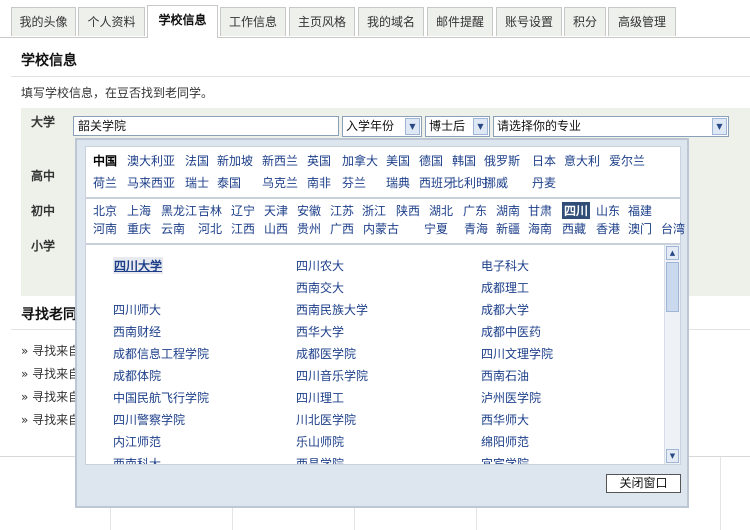 The image size is (750, 530). I want to click on country-item: 新加坡, so click(235, 160).